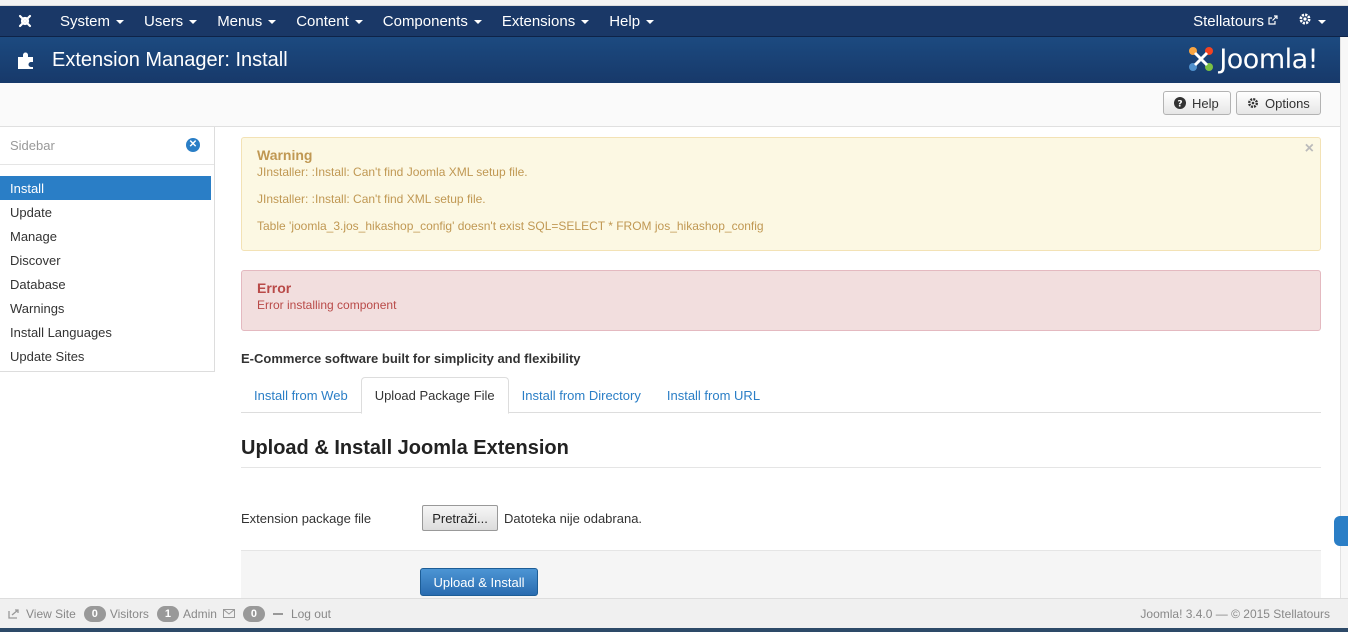 The width and height of the screenshot is (1348, 632). What do you see at coordinates (713, 395) in the screenshot?
I see `tab-install-from-url: Install from URL` at bounding box center [713, 395].